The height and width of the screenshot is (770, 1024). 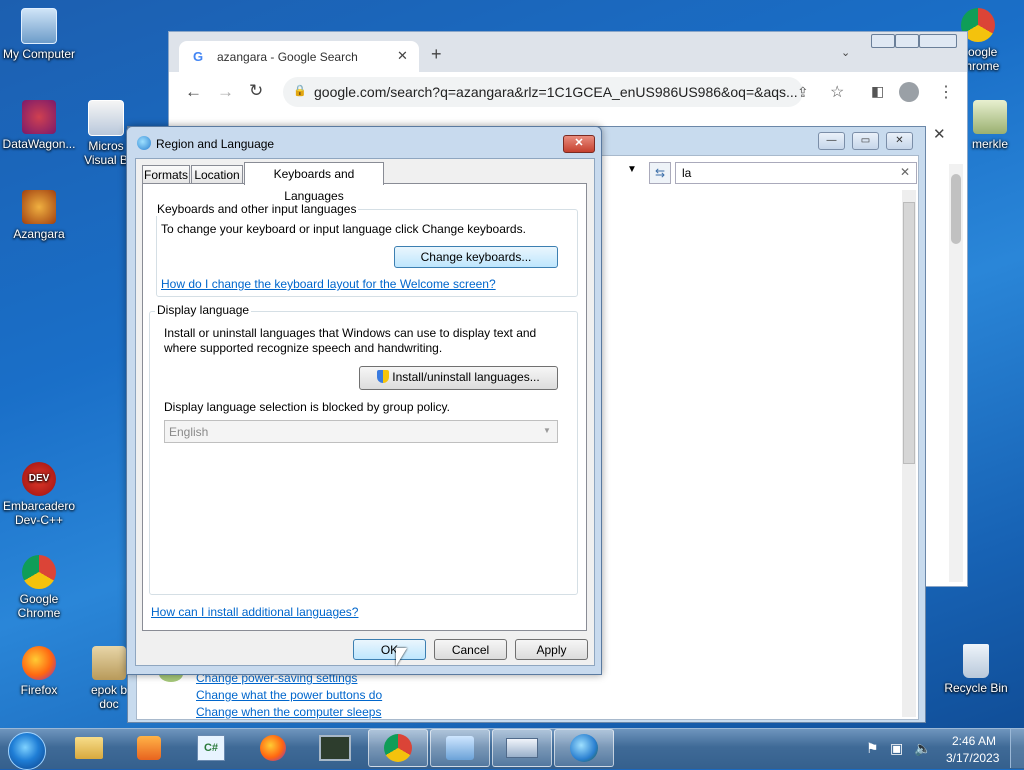 I want to click on globe-clock-icon, so click(x=584, y=748).